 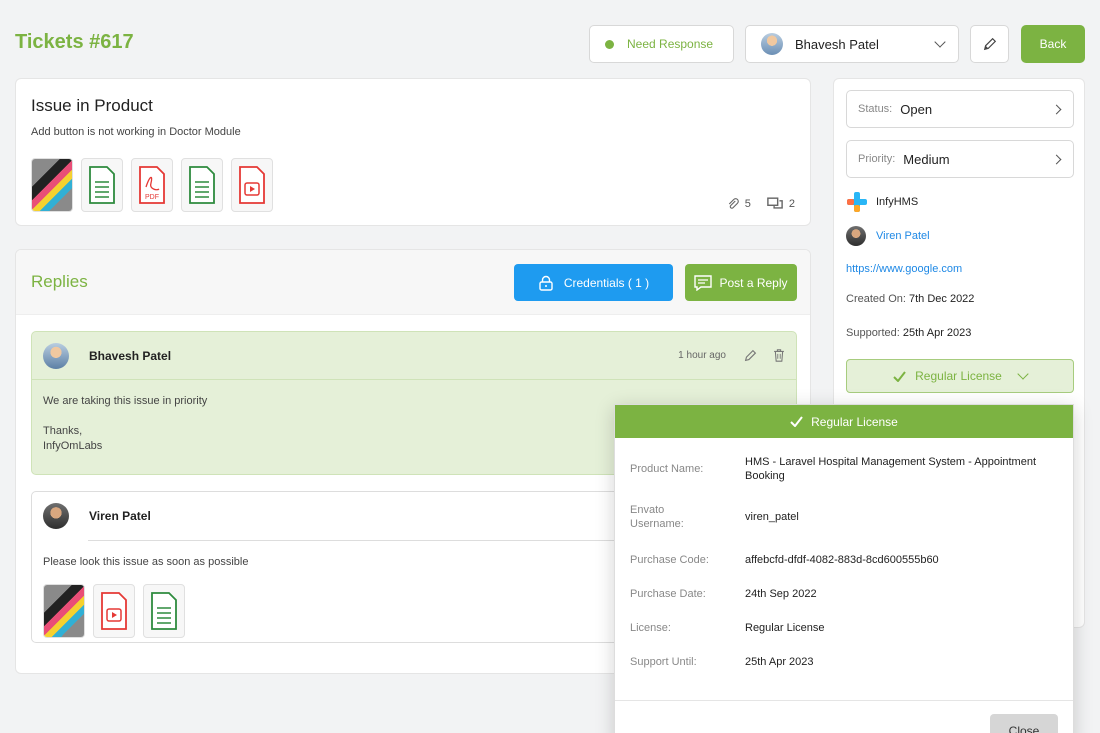 What do you see at coordinates (779, 355) in the screenshot?
I see `trash-icon` at bounding box center [779, 355].